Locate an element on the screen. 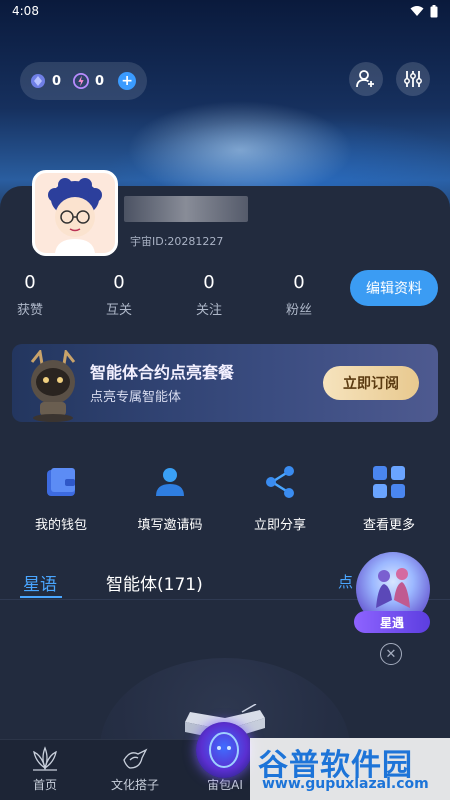 Image resolution: width=450 pixels, height=800 pixels. gem-coin-icon is located at coordinates (38, 81).